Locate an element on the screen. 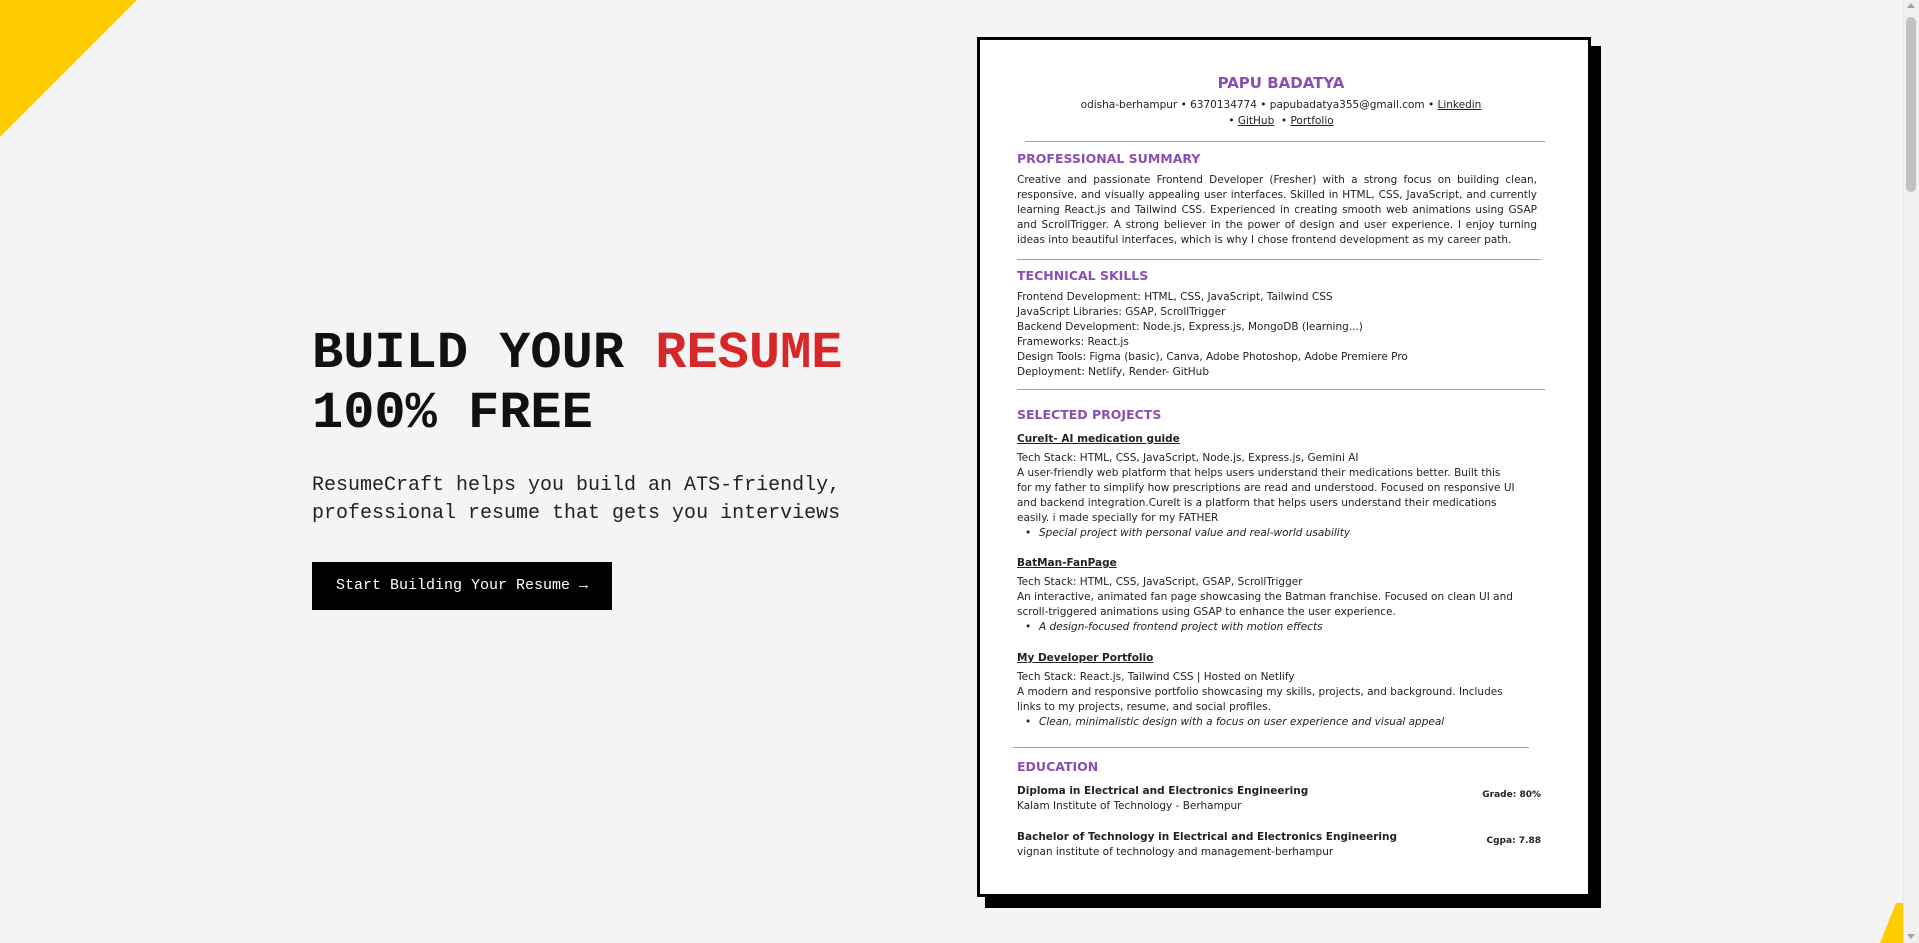 The image size is (1919, 943). hero-heading-line2: 100% FREE is located at coordinates (452, 413).